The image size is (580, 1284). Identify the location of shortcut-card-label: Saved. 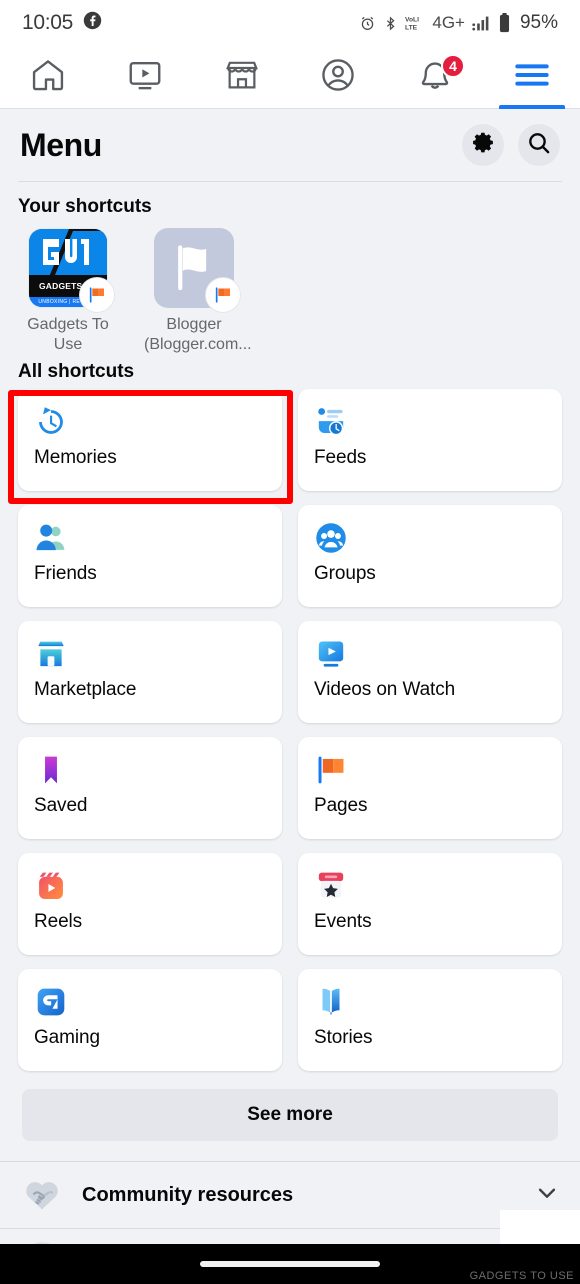
(61, 805).